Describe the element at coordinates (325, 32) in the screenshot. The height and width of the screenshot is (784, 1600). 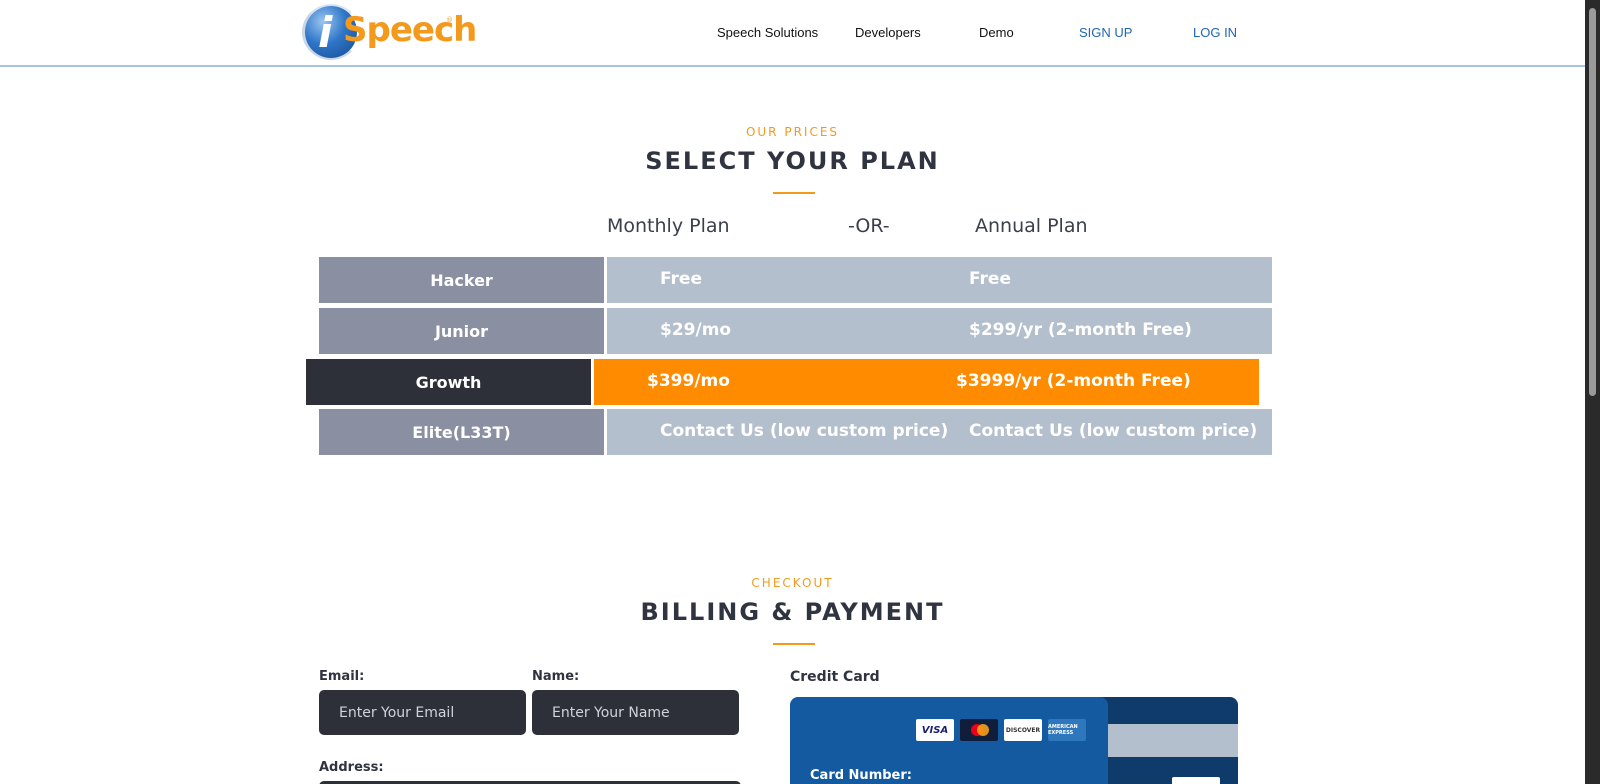
I see `logo-i-letter: i` at that location.